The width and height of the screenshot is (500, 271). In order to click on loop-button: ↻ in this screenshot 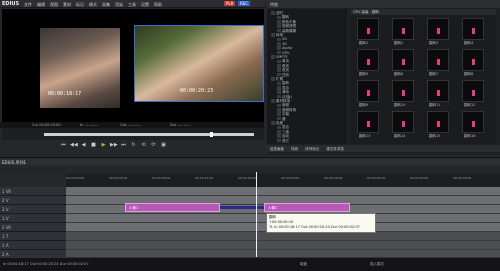, I will do `click(133, 145)`.